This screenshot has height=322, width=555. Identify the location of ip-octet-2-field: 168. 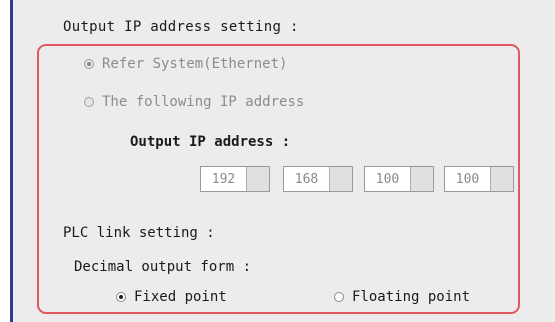
(318, 179).